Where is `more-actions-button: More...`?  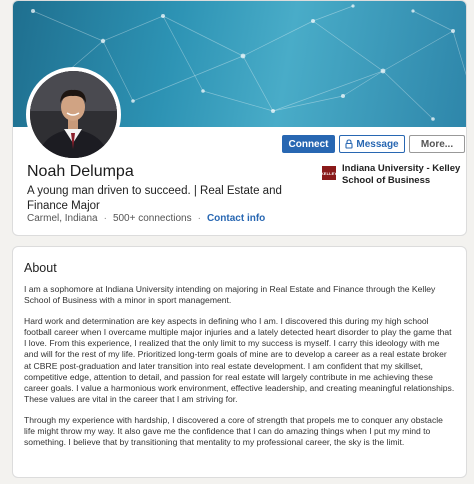 more-actions-button: More... is located at coordinates (437, 144).